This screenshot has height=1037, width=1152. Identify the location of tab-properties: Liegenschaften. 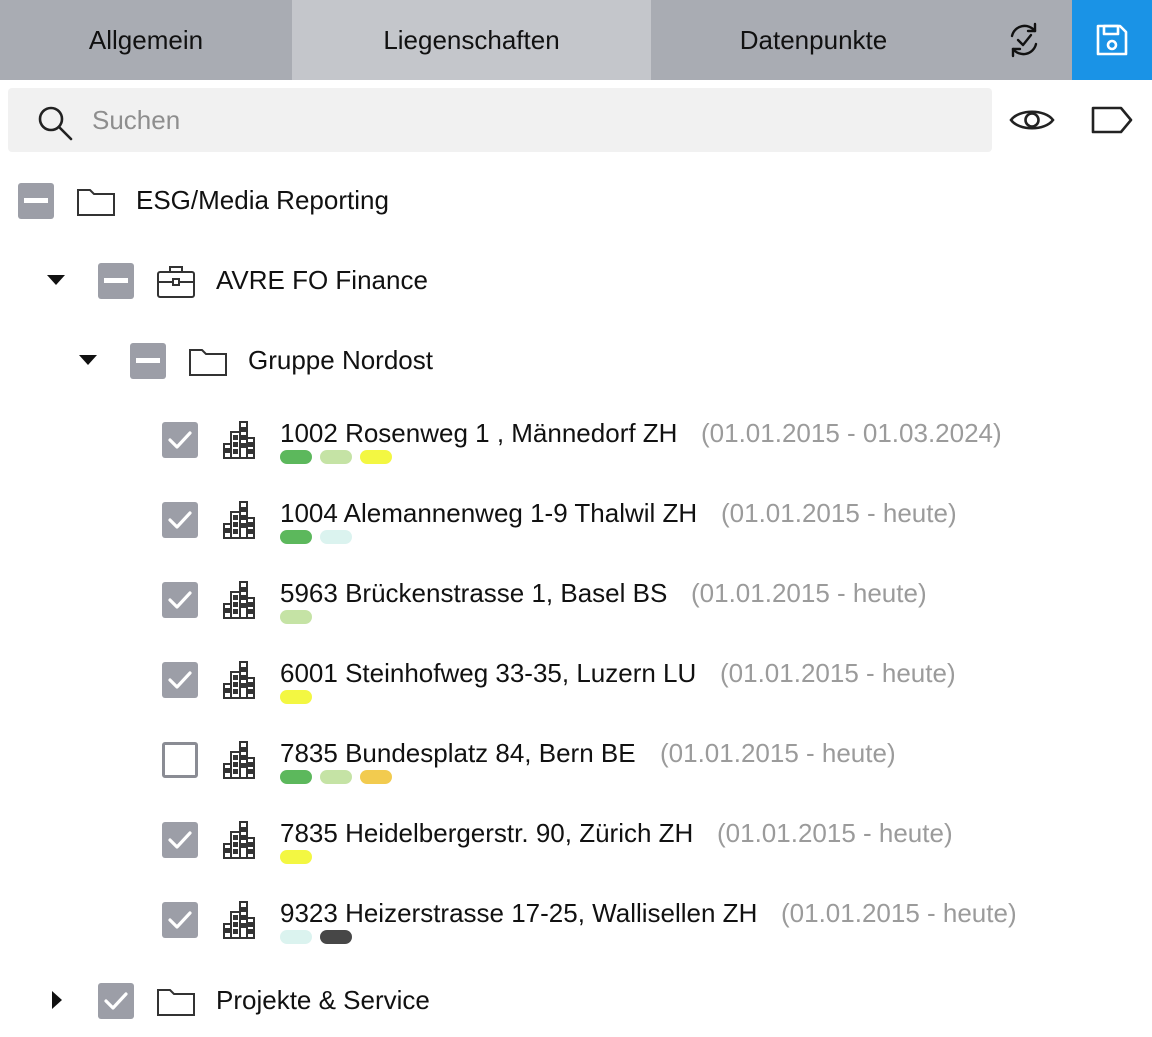
(471, 40).